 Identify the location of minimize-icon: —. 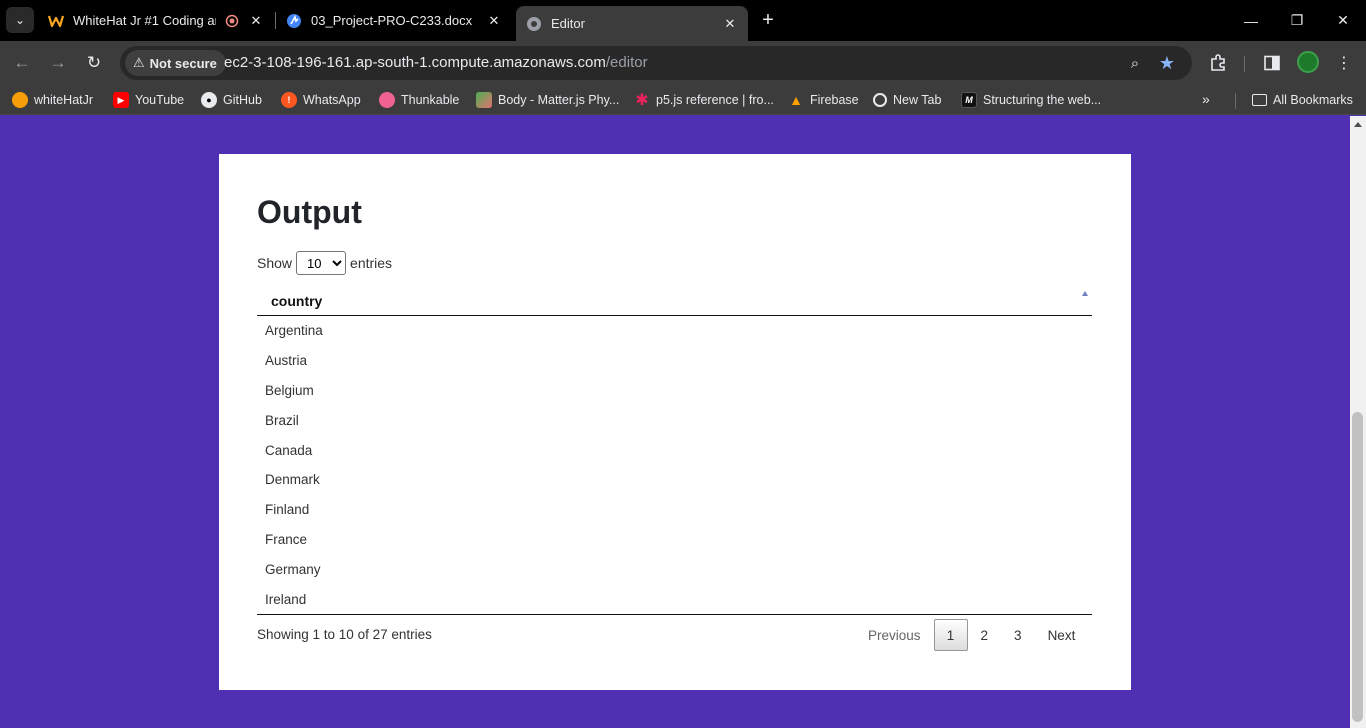
(1251, 20).